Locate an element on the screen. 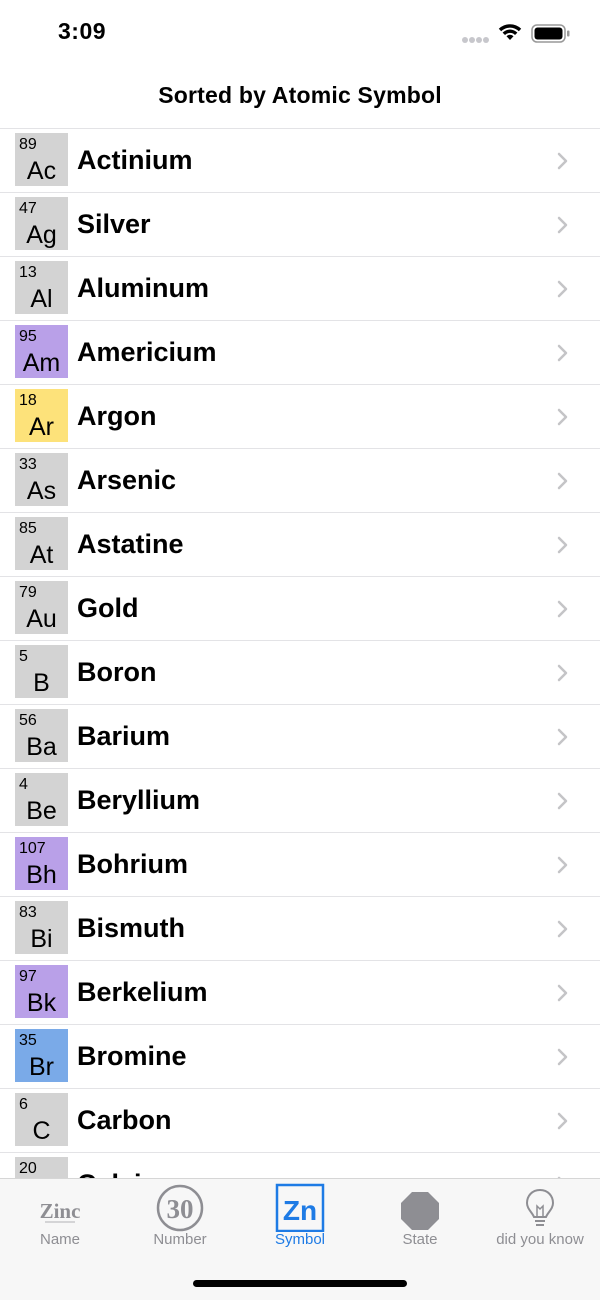 Image resolution: width=600 pixels, height=1300 pixels. tab-label-number: Number is located at coordinates (180, 1239).